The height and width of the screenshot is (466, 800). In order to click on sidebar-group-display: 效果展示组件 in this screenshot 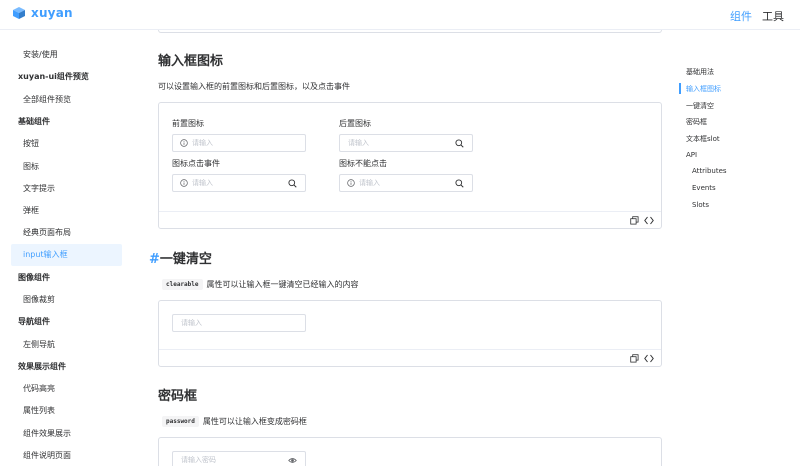, I will do `click(42, 366)`.